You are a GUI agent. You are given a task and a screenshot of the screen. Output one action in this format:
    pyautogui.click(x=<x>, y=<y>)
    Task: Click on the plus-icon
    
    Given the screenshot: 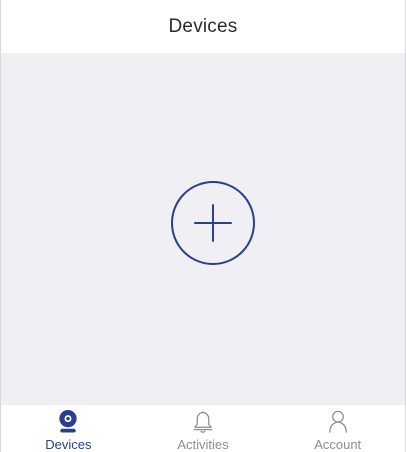 What is the action you would take?
    pyautogui.click(x=213, y=223)
    